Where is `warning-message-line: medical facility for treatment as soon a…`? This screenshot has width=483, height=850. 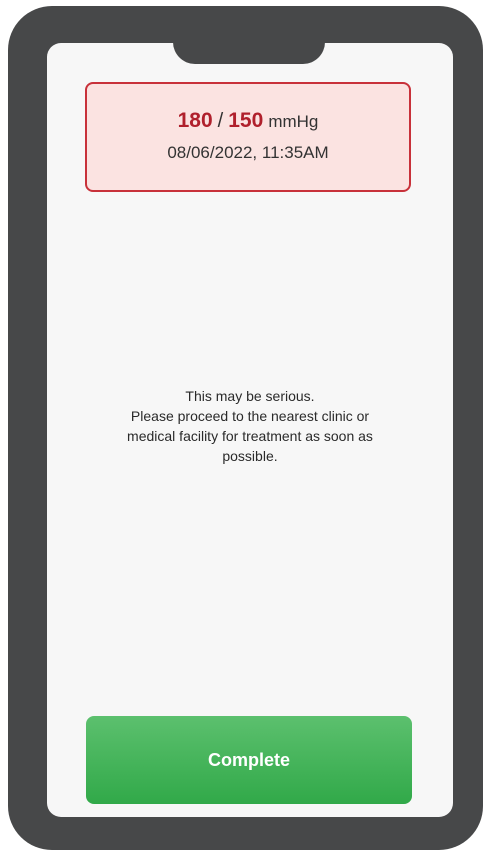 warning-message-line: medical facility for treatment as soon a… is located at coordinates (250, 436).